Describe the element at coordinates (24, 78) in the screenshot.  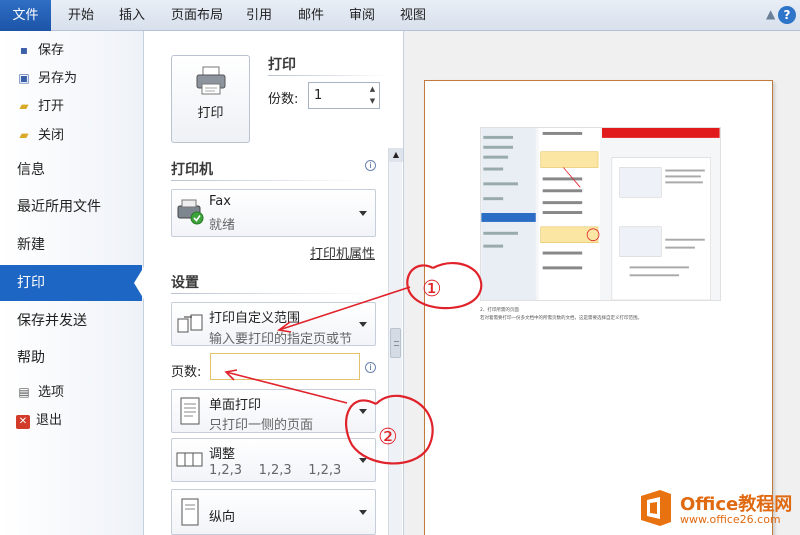
I see `save-as-icon: ▣` at that location.